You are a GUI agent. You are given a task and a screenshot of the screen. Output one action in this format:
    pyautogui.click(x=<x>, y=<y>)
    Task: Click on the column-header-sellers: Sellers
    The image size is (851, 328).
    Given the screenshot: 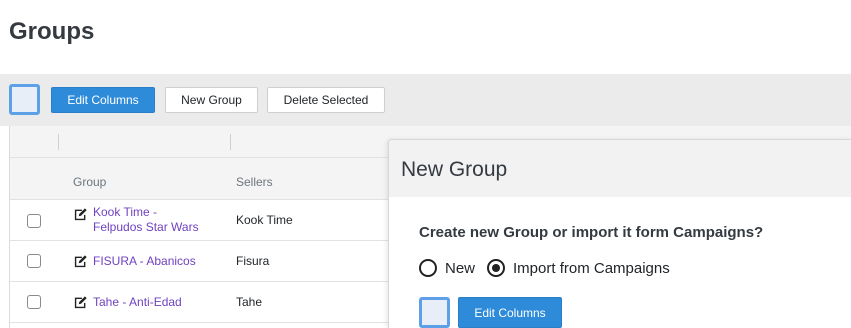 What is the action you would take?
    pyautogui.click(x=254, y=182)
    